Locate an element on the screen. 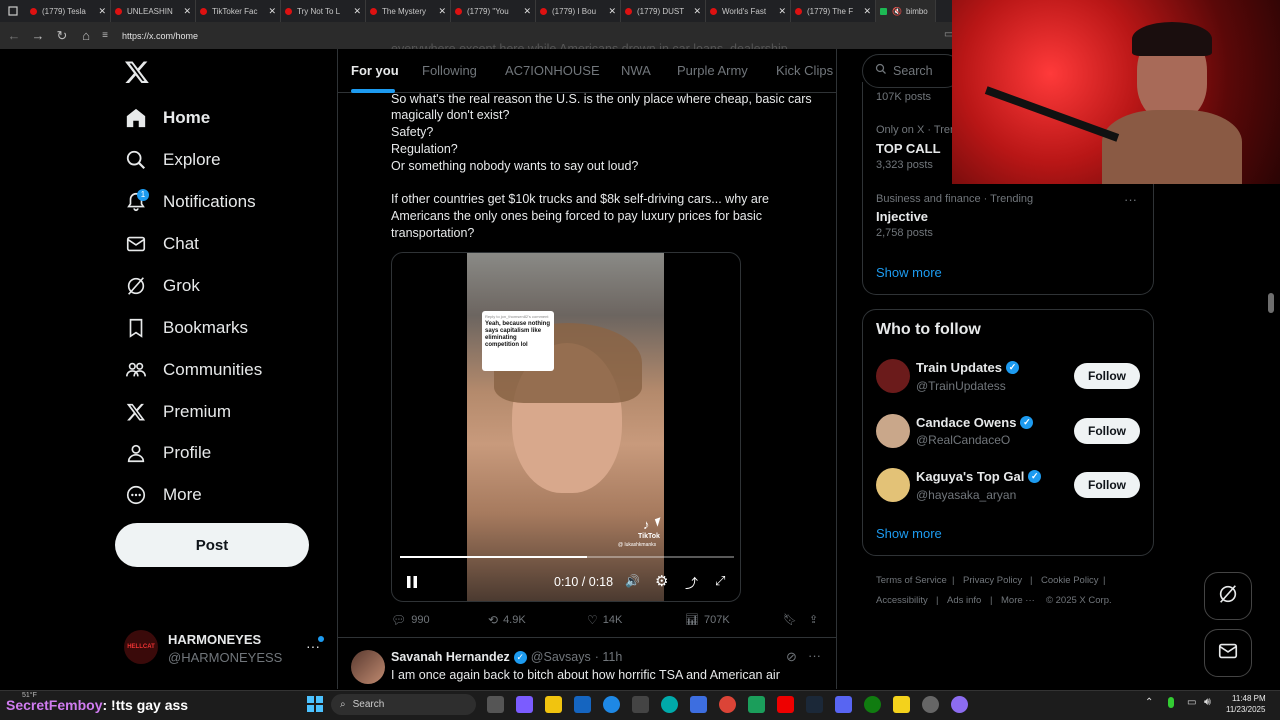 This screenshot has height=720, width=1280. tray-chevron-icon: ⌃ is located at coordinates (1149, 702).